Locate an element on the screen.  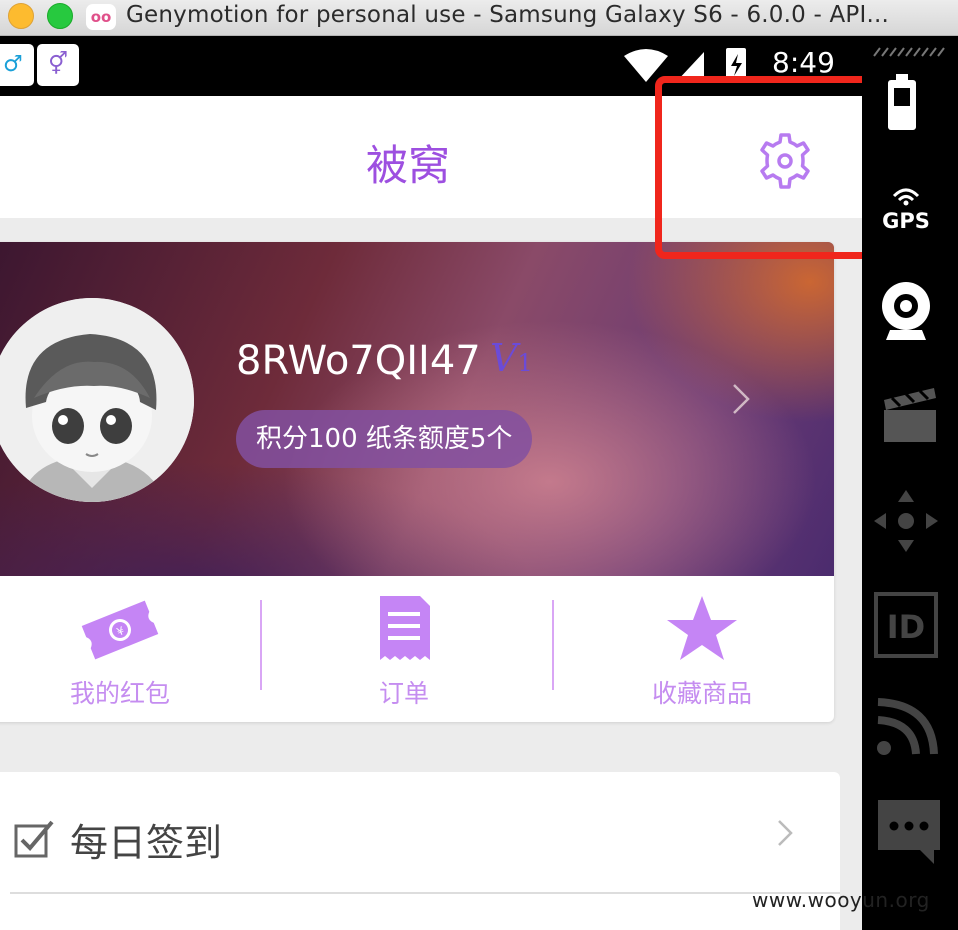
points-quota-pill: 积分100 纸条额度5个 is located at coordinates (384, 439).